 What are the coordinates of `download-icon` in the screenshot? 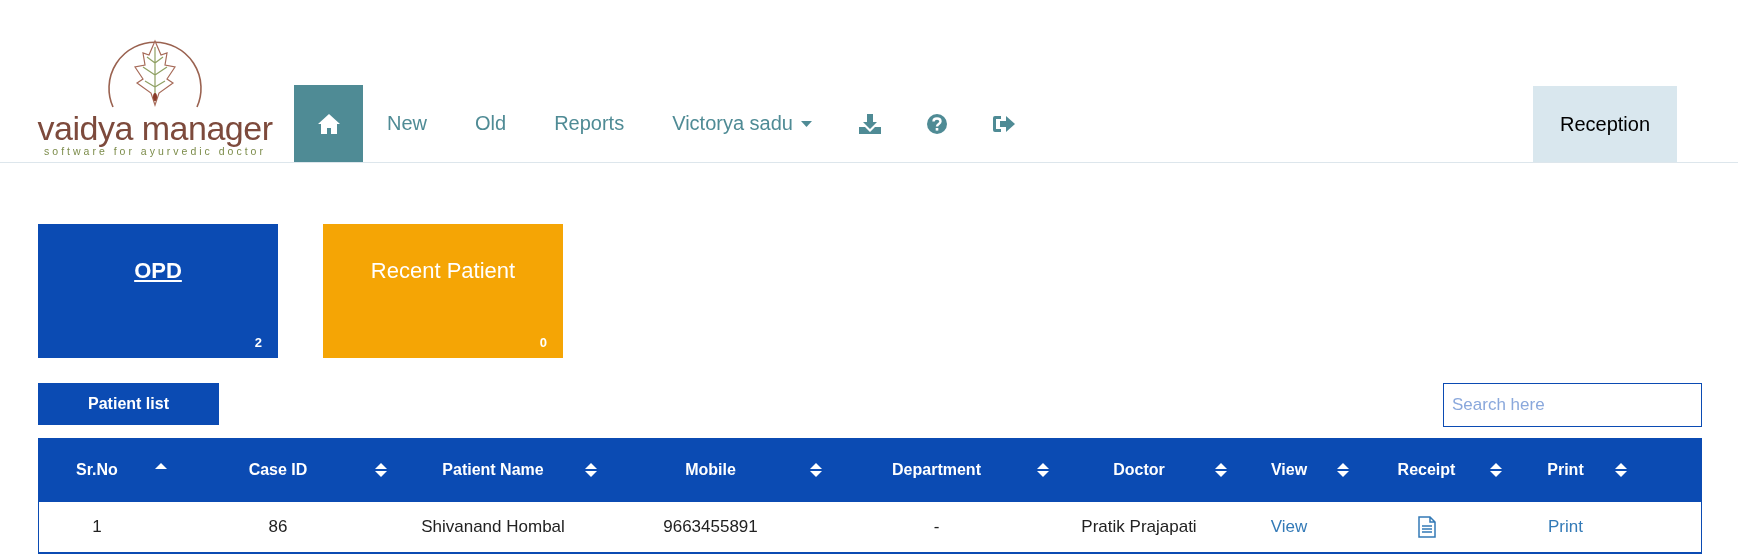 It's located at (870, 123).